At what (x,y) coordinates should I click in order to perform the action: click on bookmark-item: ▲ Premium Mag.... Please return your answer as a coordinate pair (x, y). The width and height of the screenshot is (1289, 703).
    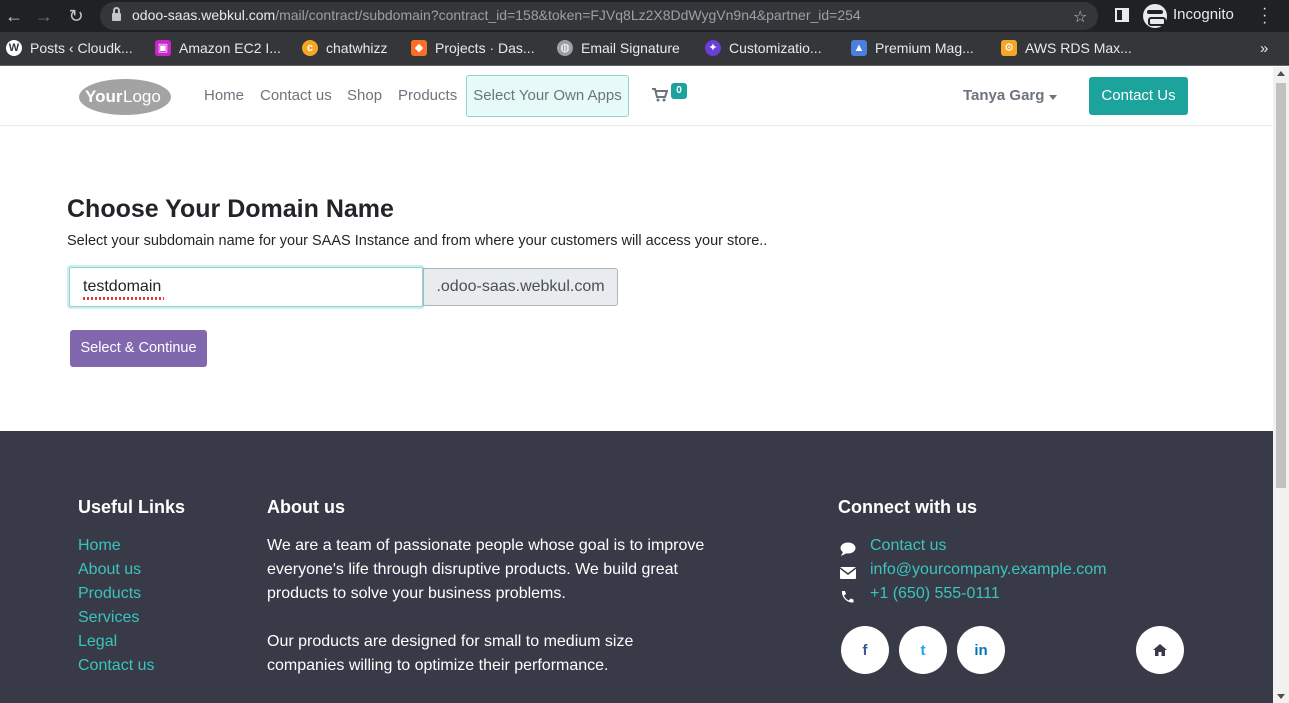
    Looking at the image, I should click on (912, 48).